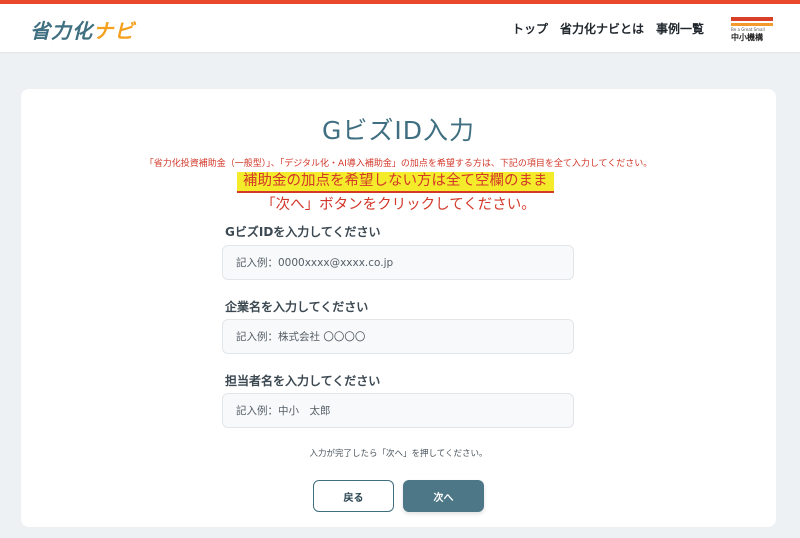 The image size is (800, 538). I want to click on gbizid-input, so click(398, 262).